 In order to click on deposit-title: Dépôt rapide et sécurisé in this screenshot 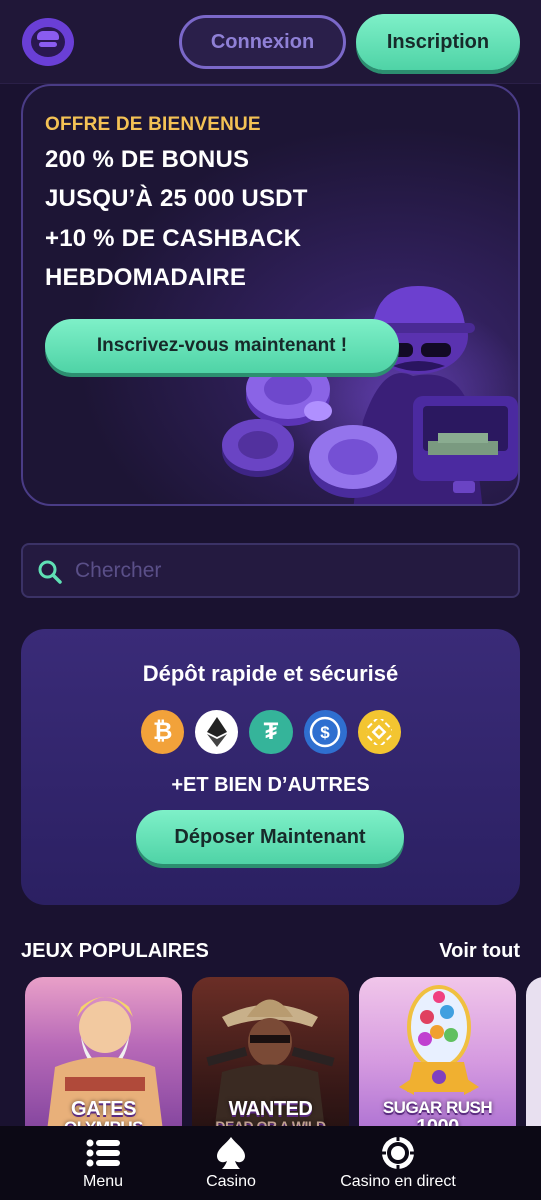, I will do `click(270, 673)`.